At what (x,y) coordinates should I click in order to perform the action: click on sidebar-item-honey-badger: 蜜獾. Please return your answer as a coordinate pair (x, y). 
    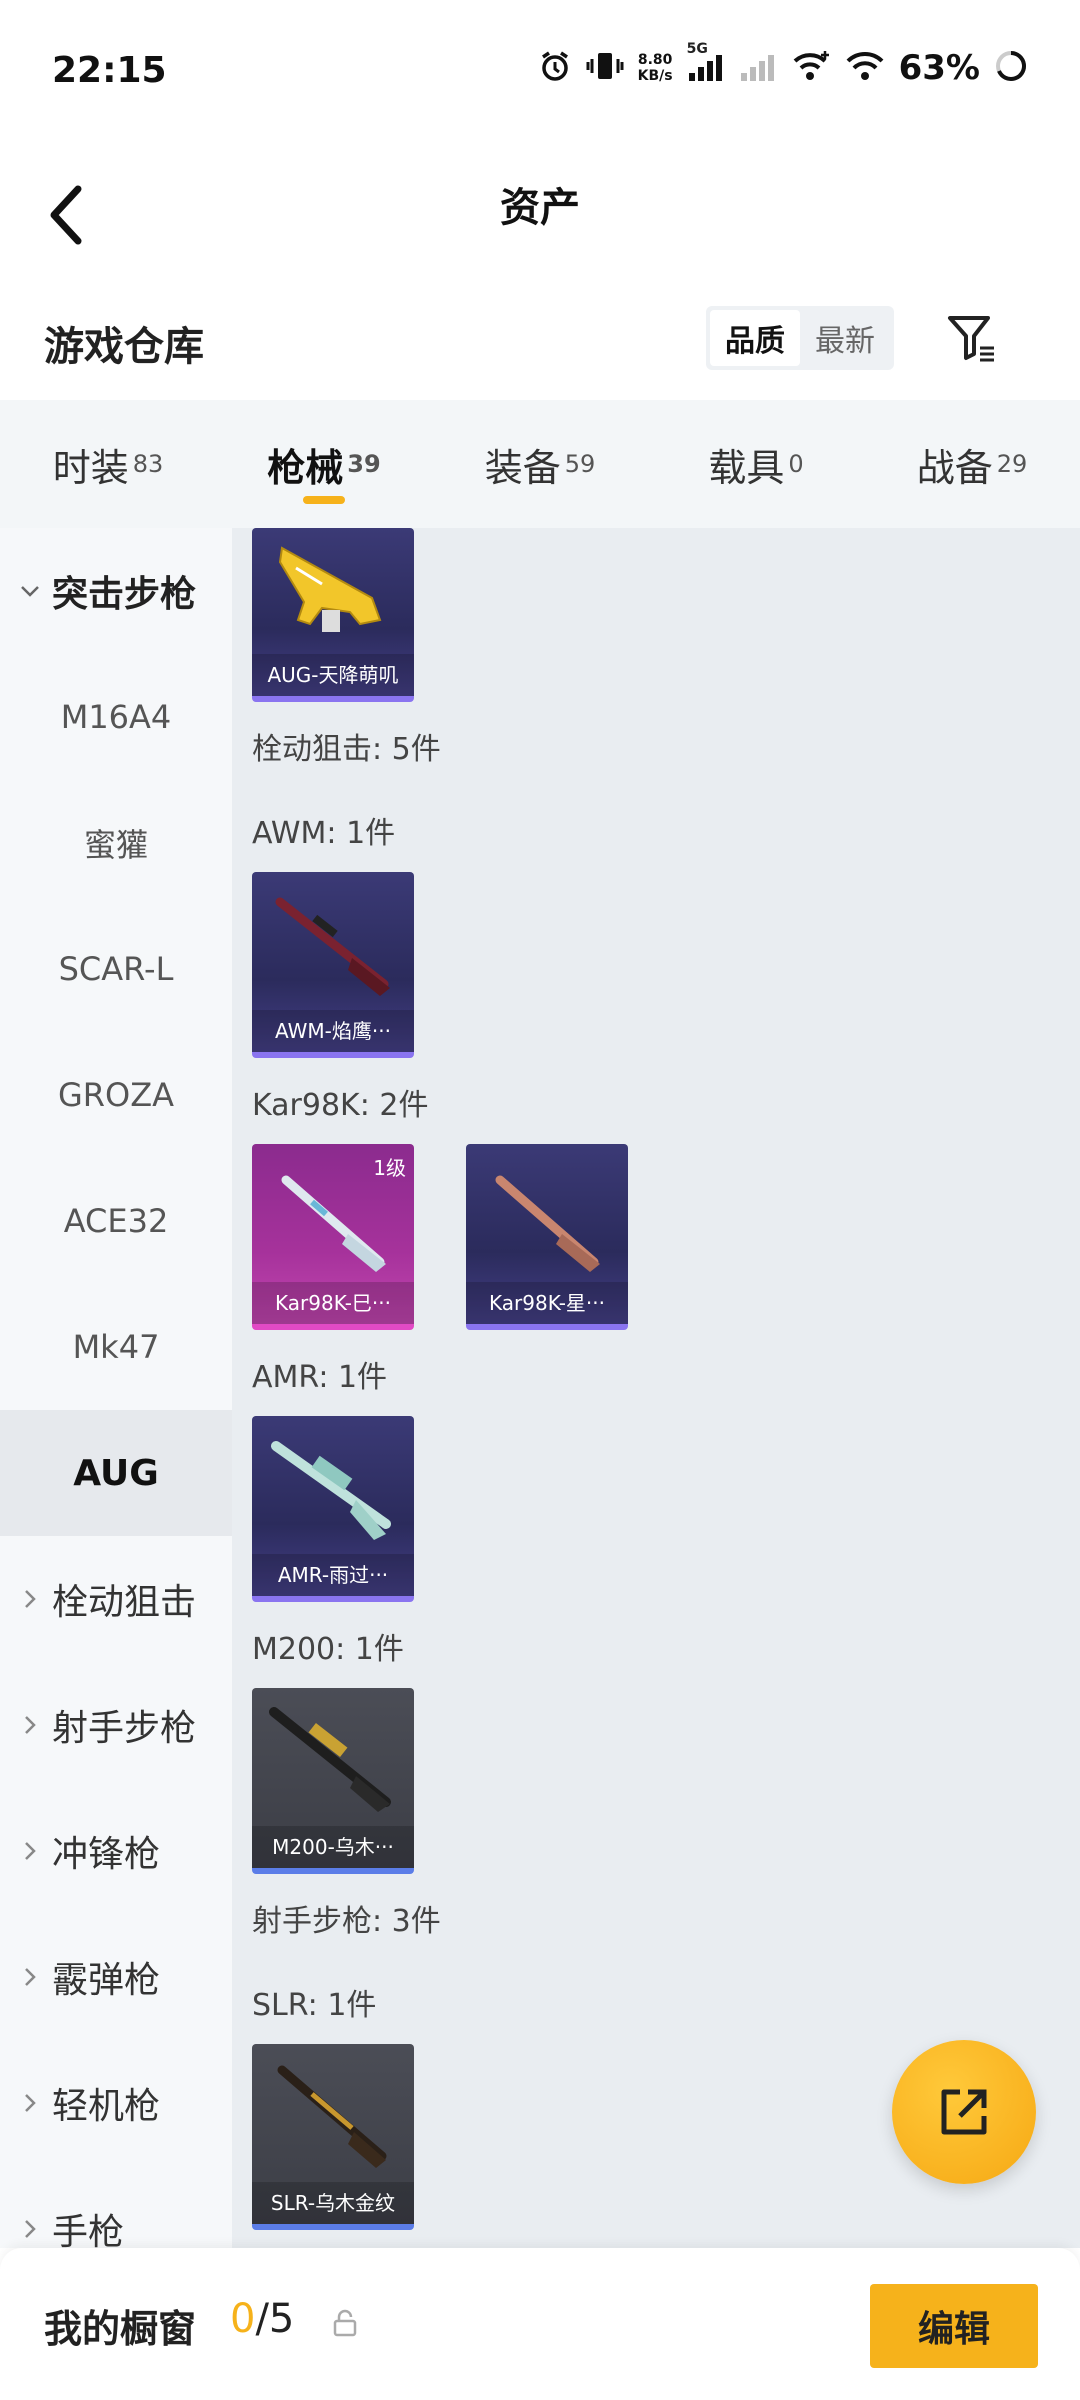
    Looking at the image, I should click on (116, 843).